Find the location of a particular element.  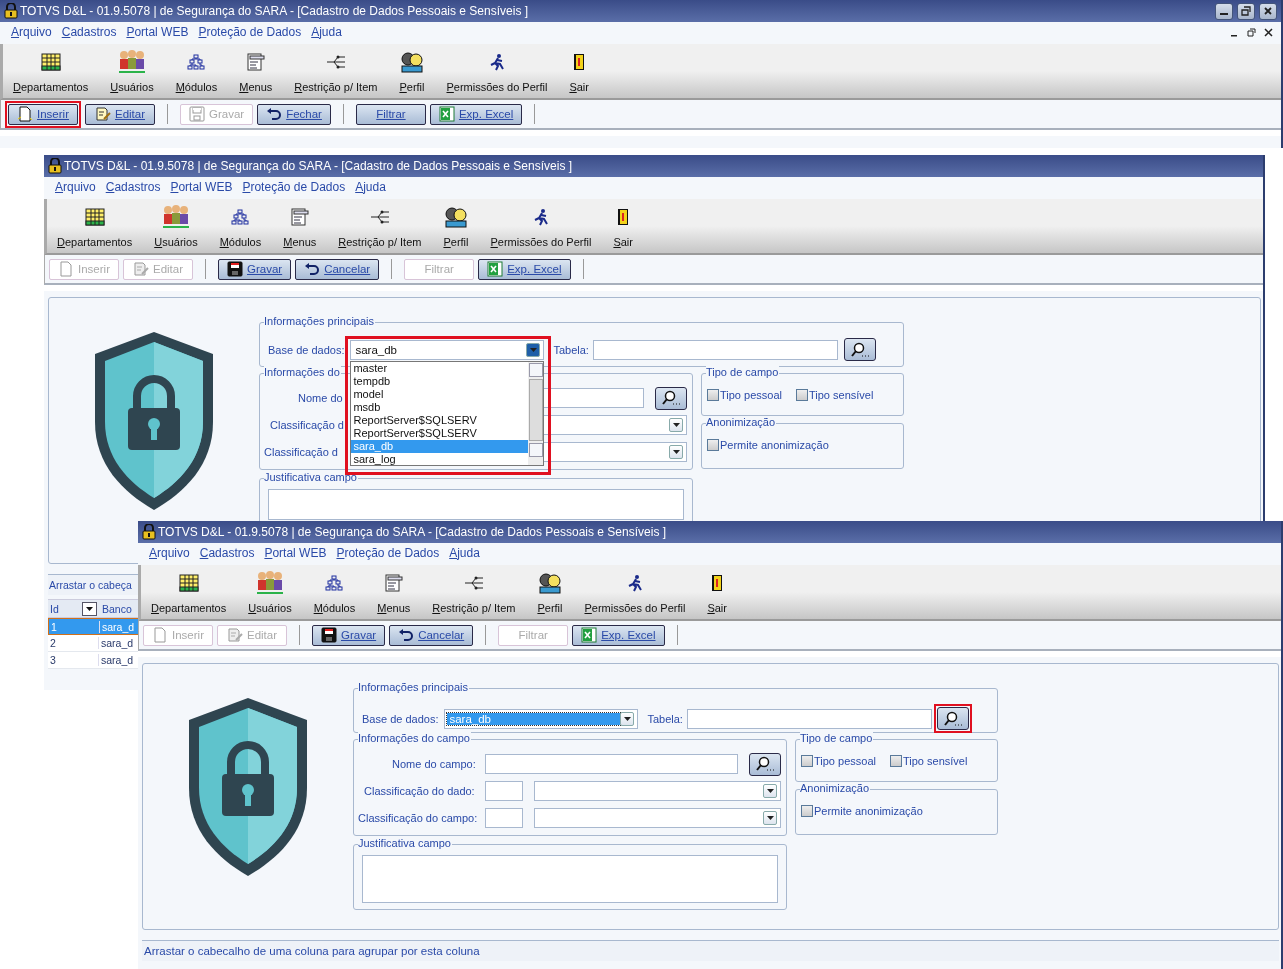

checkbox-label: Tipo sensível is located at coordinates (841, 395).